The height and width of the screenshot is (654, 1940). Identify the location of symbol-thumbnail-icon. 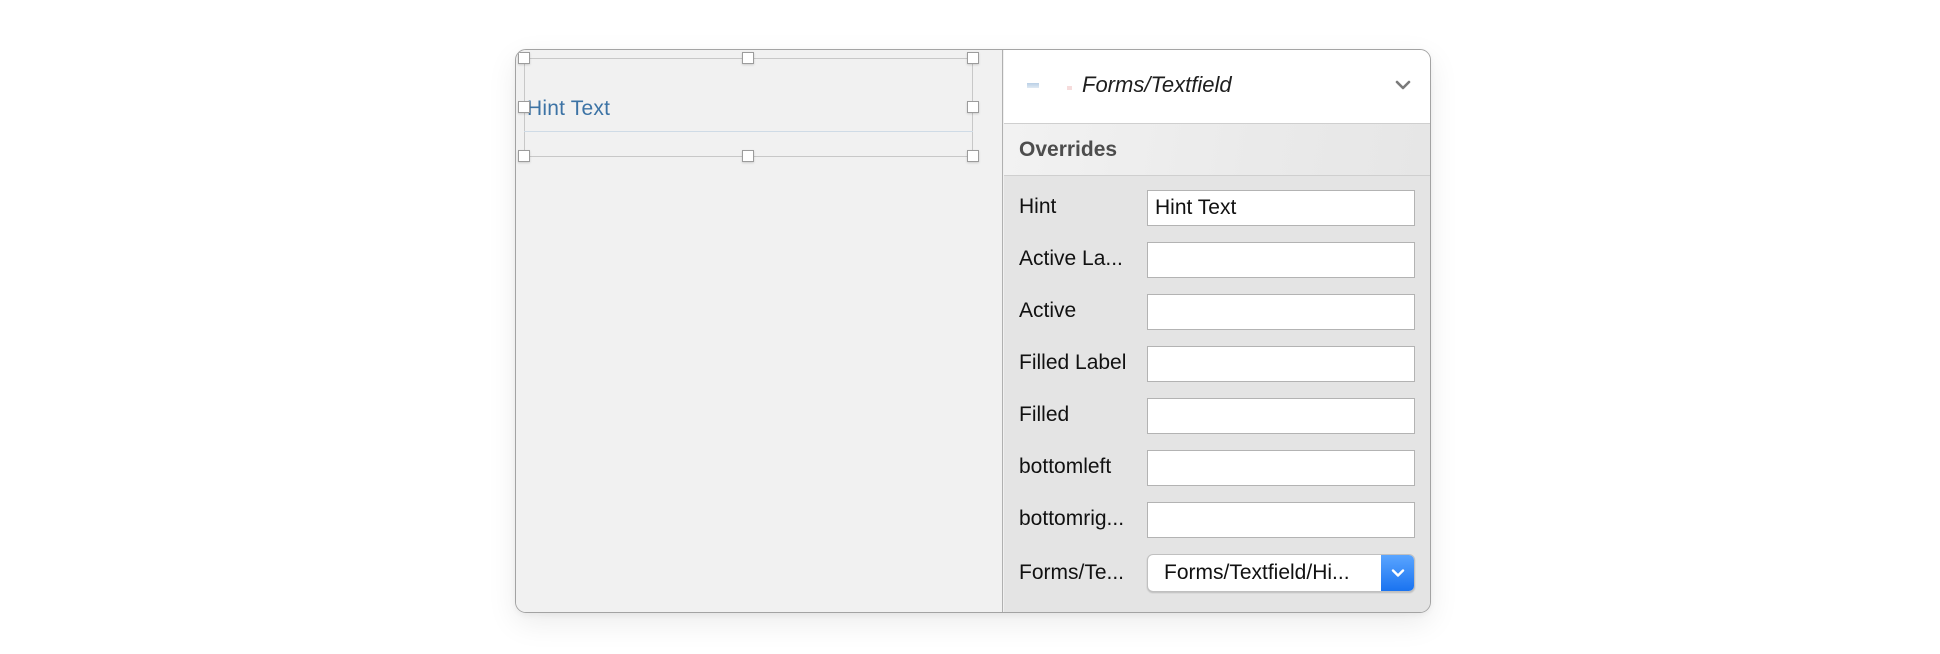
(1033, 85).